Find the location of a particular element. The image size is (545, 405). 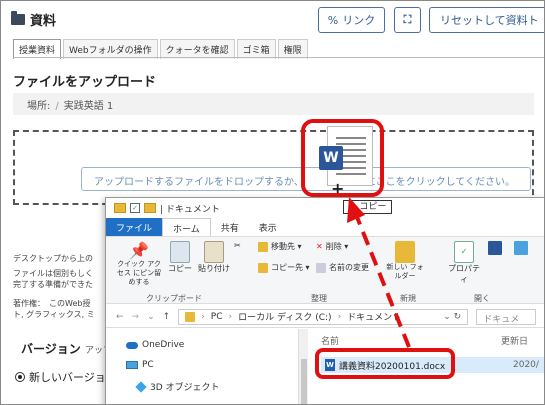

delete-icon: ✕ is located at coordinates (319, 246).